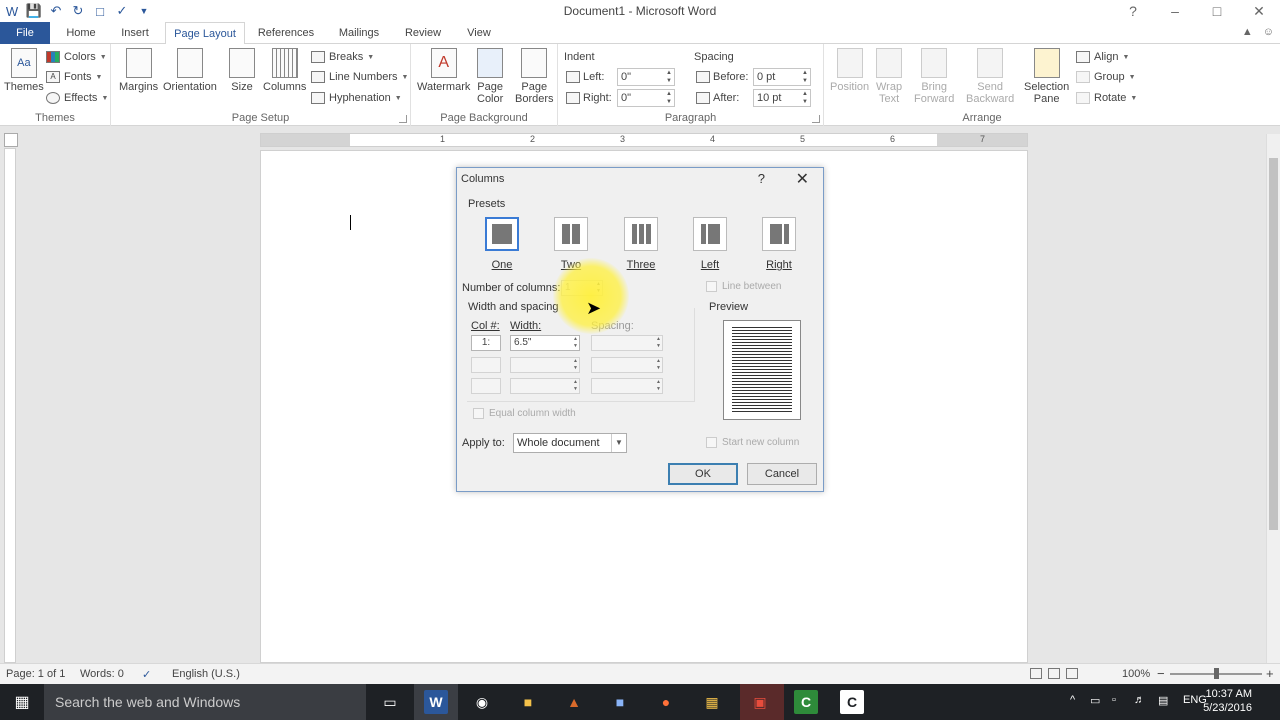 The height and width of the screenshot is (720, 1280). I want to click on tab-home: Home, so click(81, 33).